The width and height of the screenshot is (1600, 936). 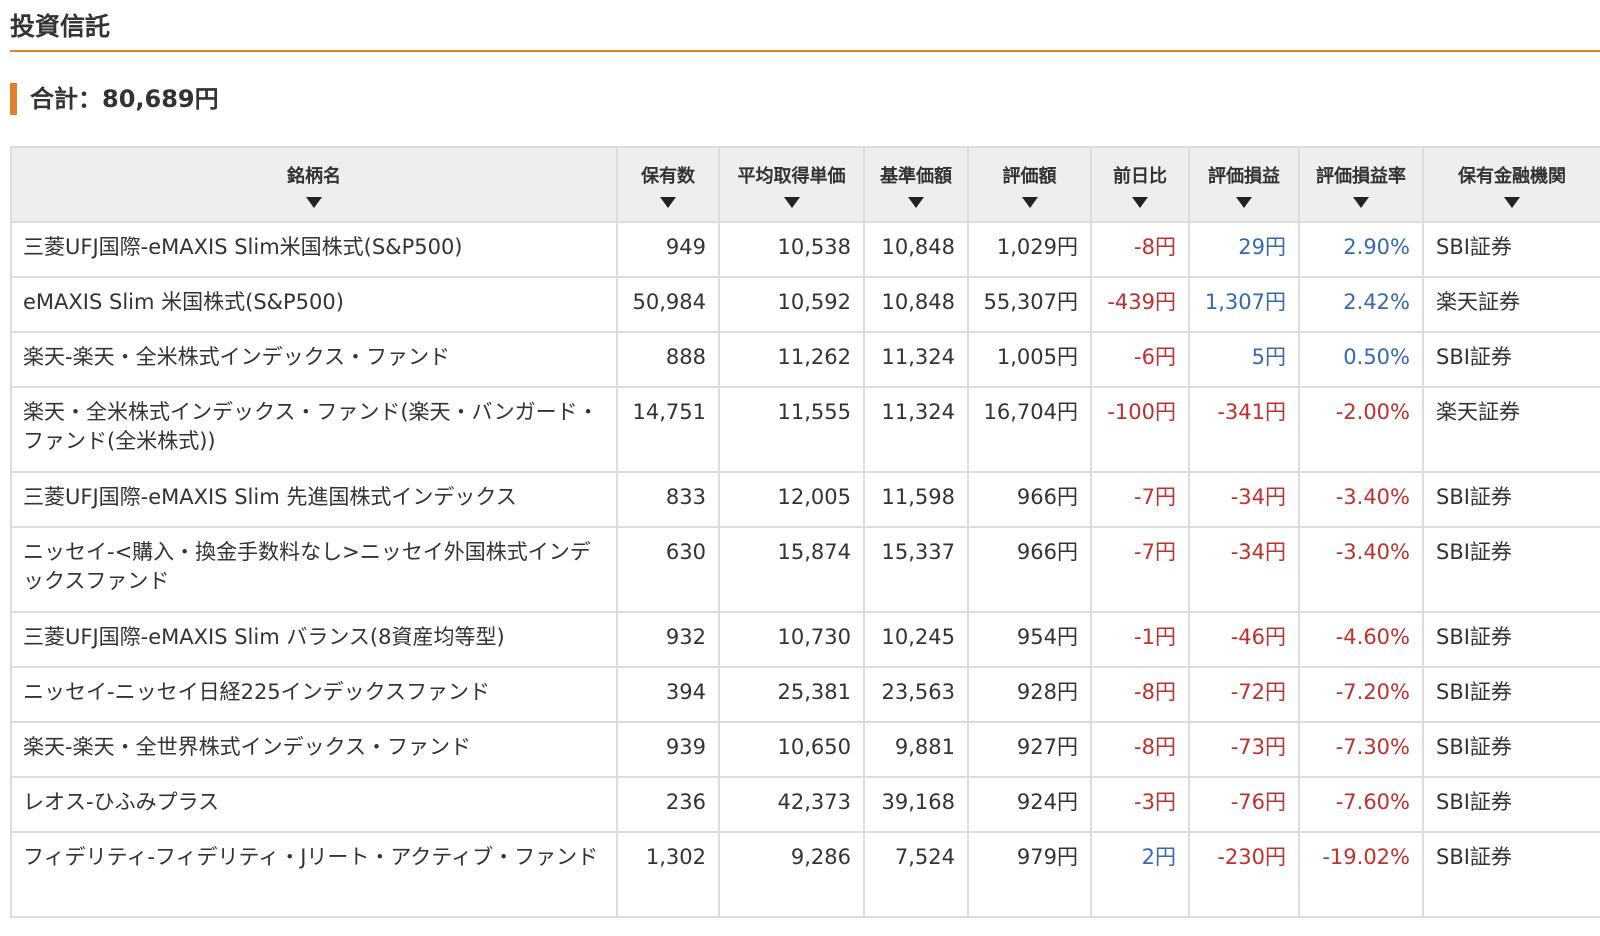 What do you see at coordinates (314, 184) in the screenshot?
I see `column-header-name: 銘柄名` at bounding box center [314, 184].